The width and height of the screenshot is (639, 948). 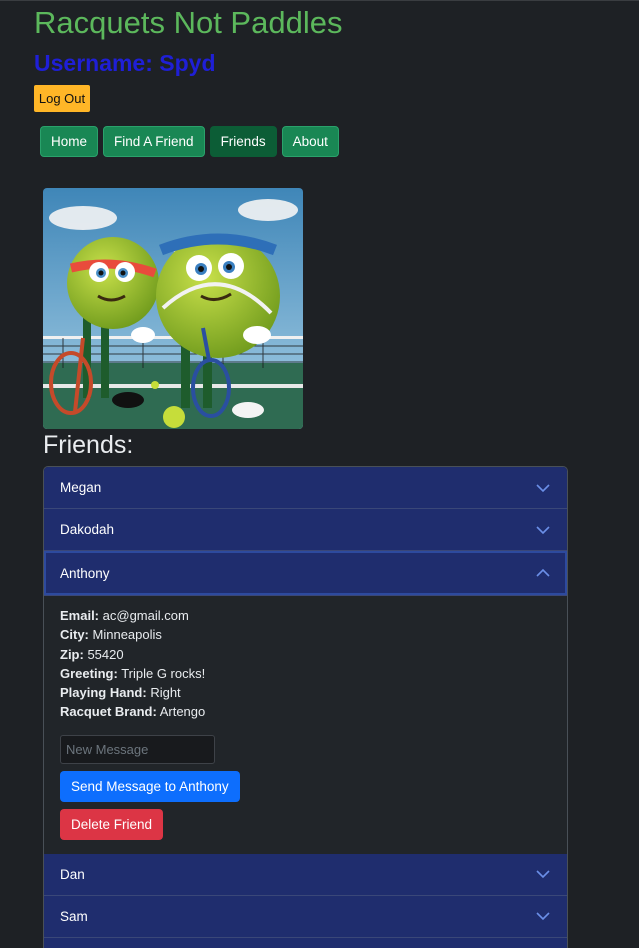 I want to click on friend-item-sam: Sam, so click(x=305, y=916).